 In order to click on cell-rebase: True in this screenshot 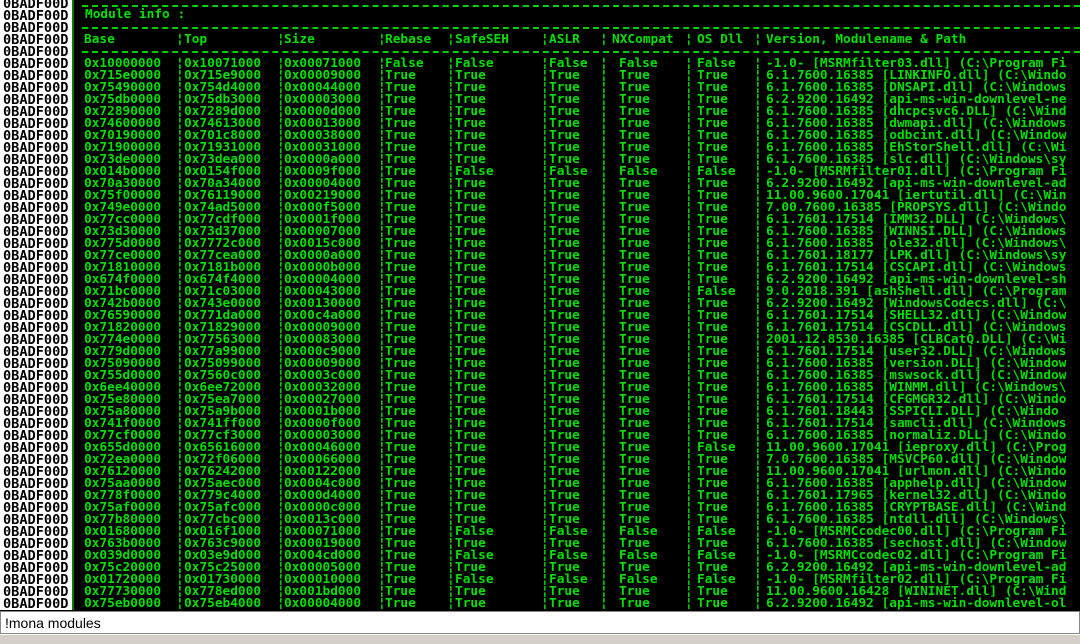, I will do `click(400, 603)`.